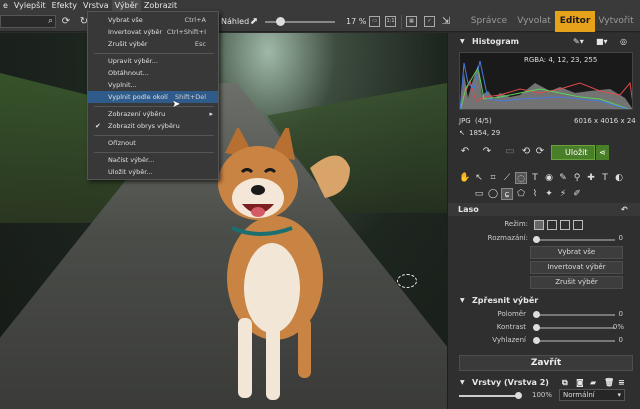  What do you see at coordinates (479, 194) in the screenshot?
I see `rect-select-icon: ▭` at bounding box center [479, 194].